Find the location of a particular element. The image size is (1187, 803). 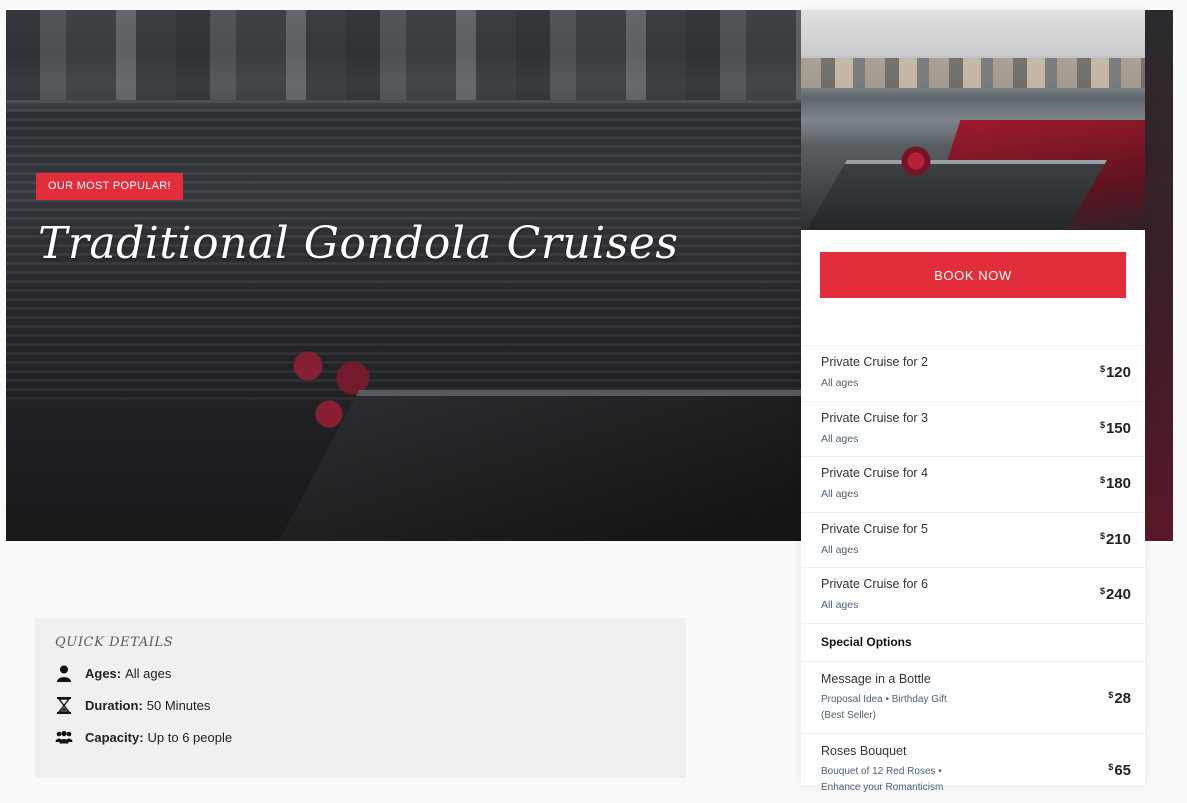

quick-details-title: QUICK DETAILS is located at coordinates (114, 642).